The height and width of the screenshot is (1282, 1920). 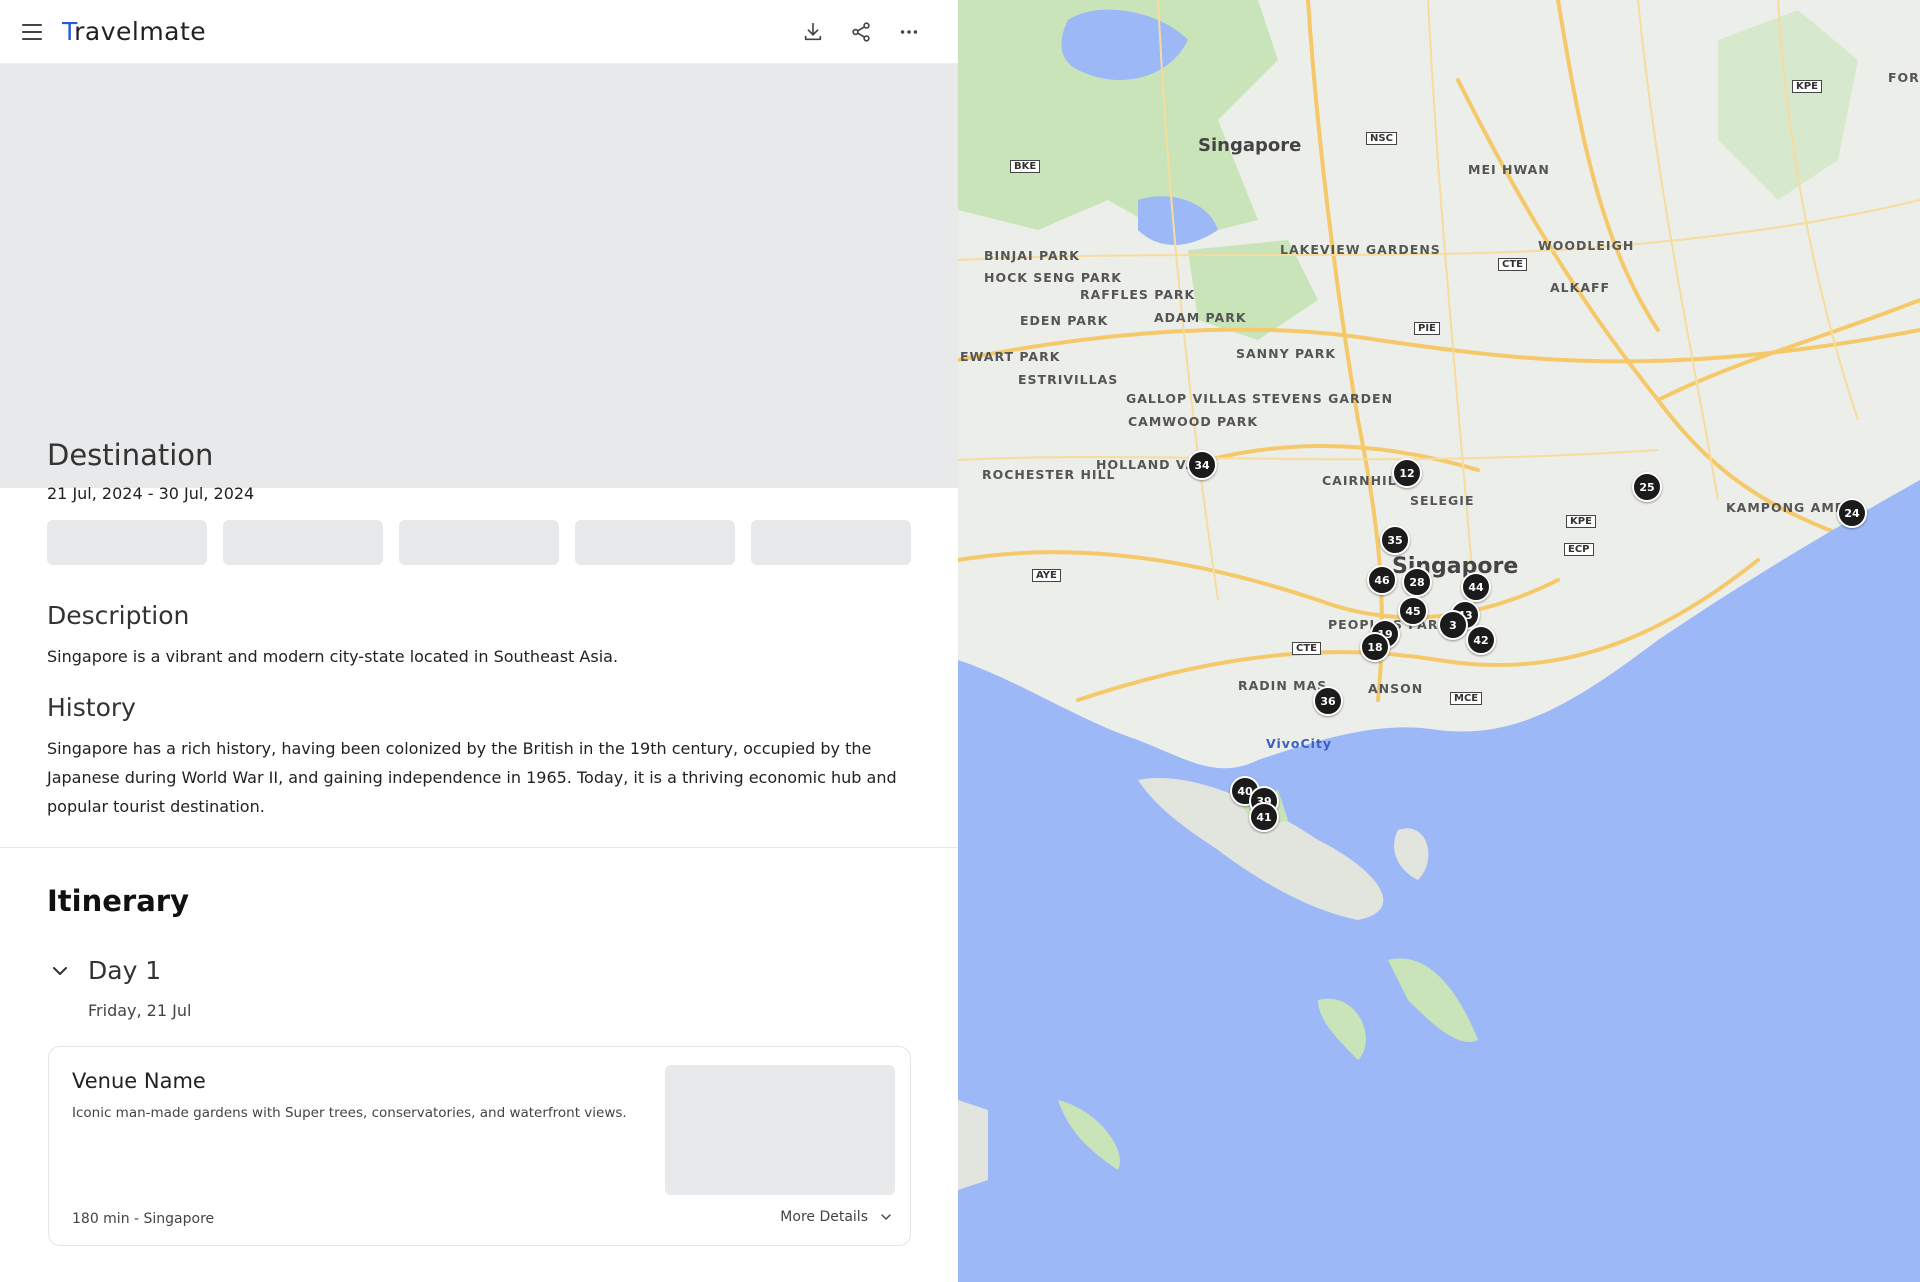 What do you see at coordinates (1049, 474) in the screenshot?
I see `map-label: ROCHESTER HILL` at bounding box center [1049, 474].